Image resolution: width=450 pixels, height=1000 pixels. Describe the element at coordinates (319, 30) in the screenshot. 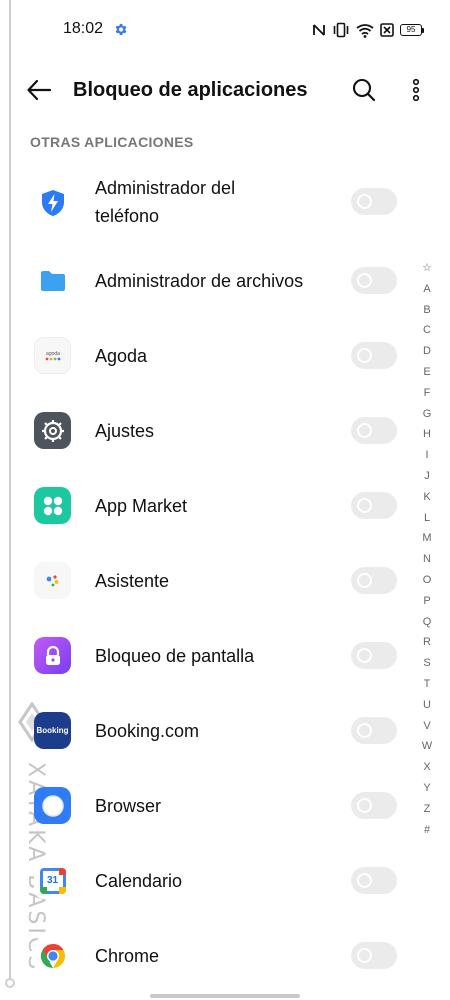

I see `nfc-icon` at that location.